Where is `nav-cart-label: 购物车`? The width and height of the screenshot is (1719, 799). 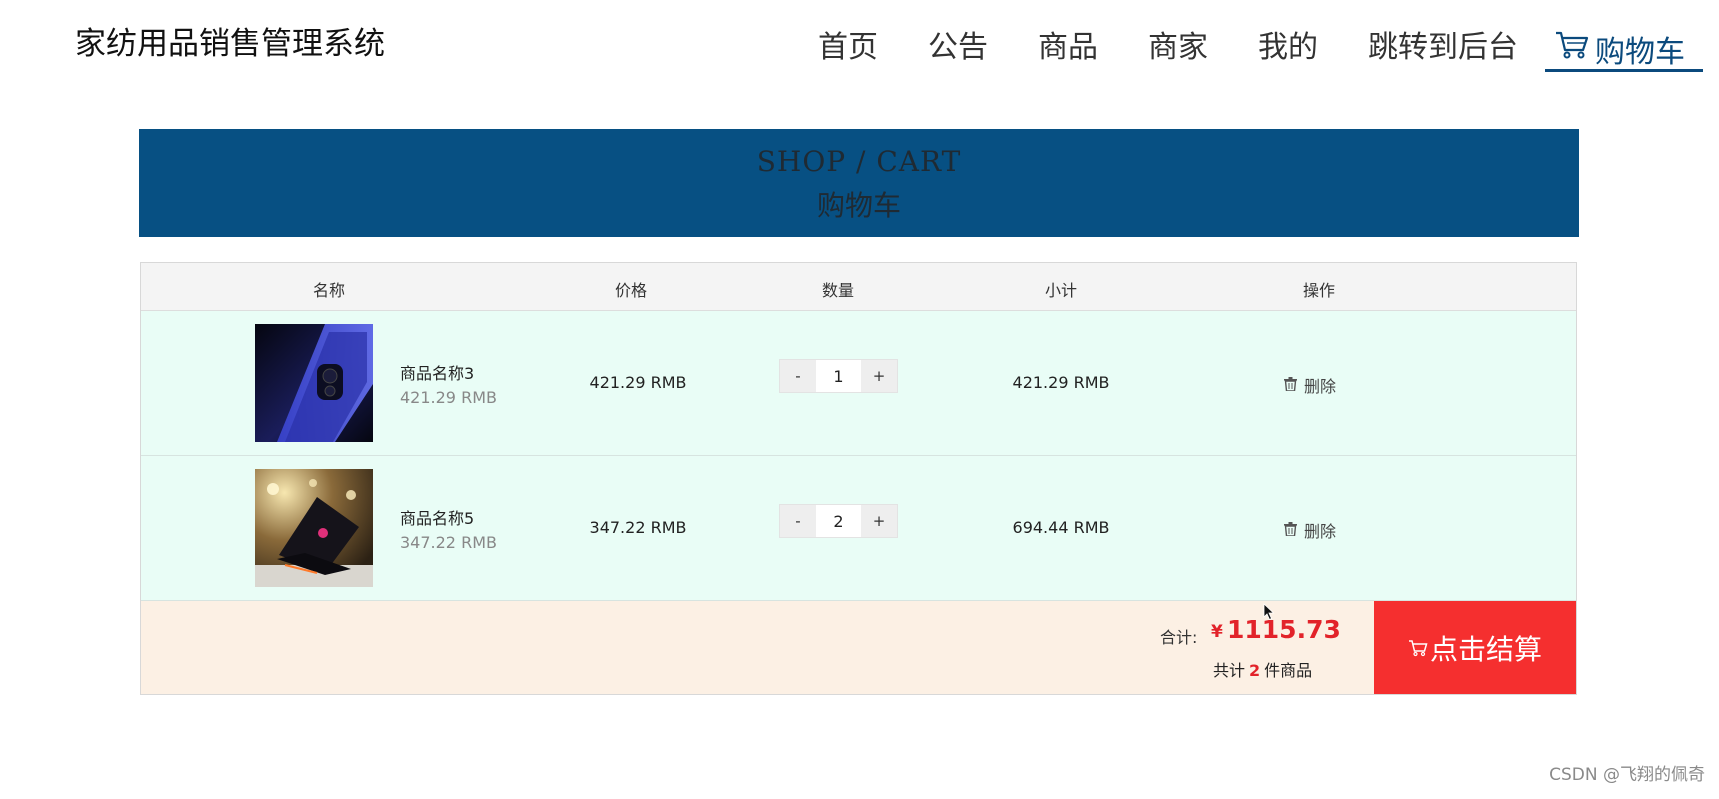
nav-cart-label: 购物车 is located at coordinates (1640, 52).